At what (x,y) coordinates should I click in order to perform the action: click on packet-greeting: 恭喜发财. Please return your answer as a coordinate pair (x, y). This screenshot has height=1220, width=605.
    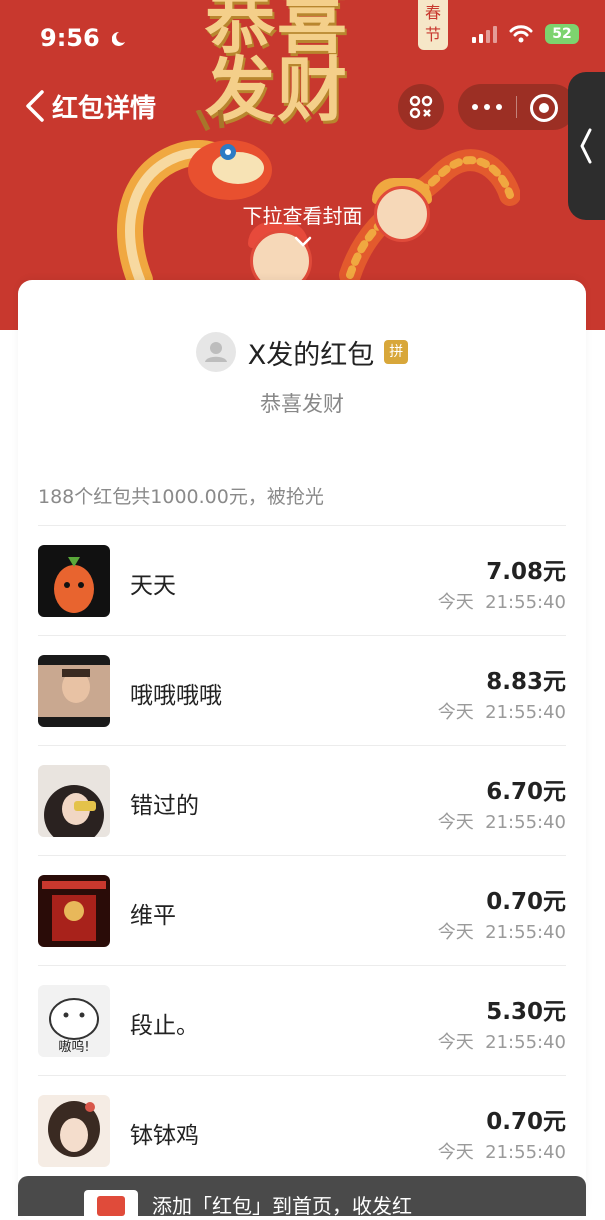
    Looking at the image, I should click on (302, 404).